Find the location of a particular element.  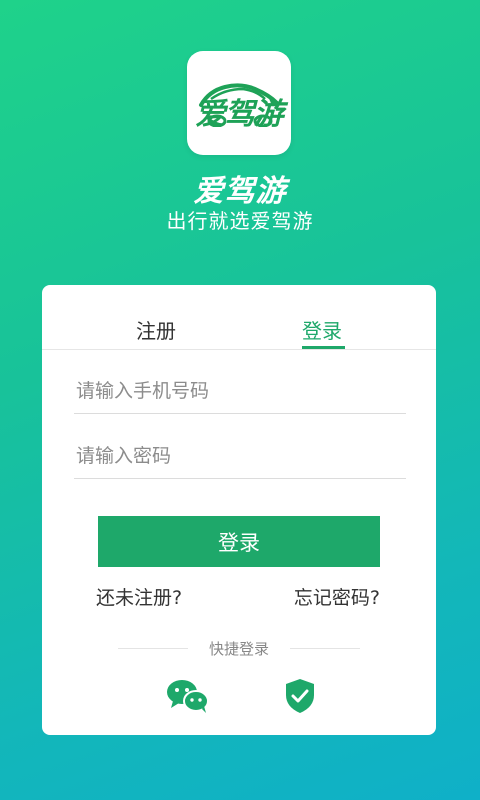

quick-login-label: 快捷登录 is located at coordinates (238, 649).